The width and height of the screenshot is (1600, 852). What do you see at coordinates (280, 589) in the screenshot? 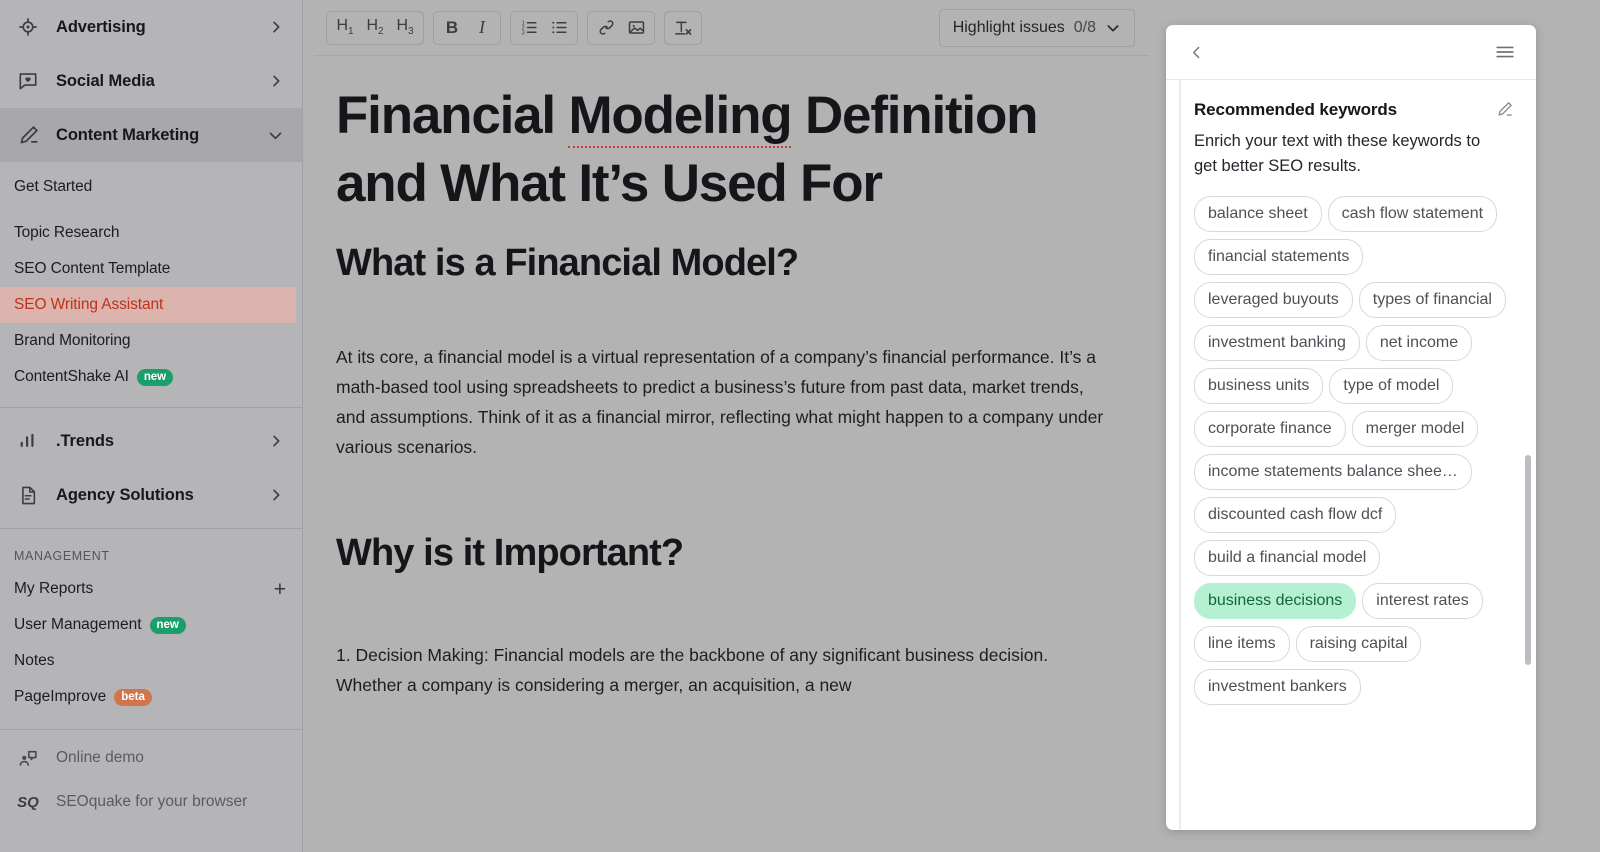
I see `add-report-icon: +` at bounding box center [280, 589].